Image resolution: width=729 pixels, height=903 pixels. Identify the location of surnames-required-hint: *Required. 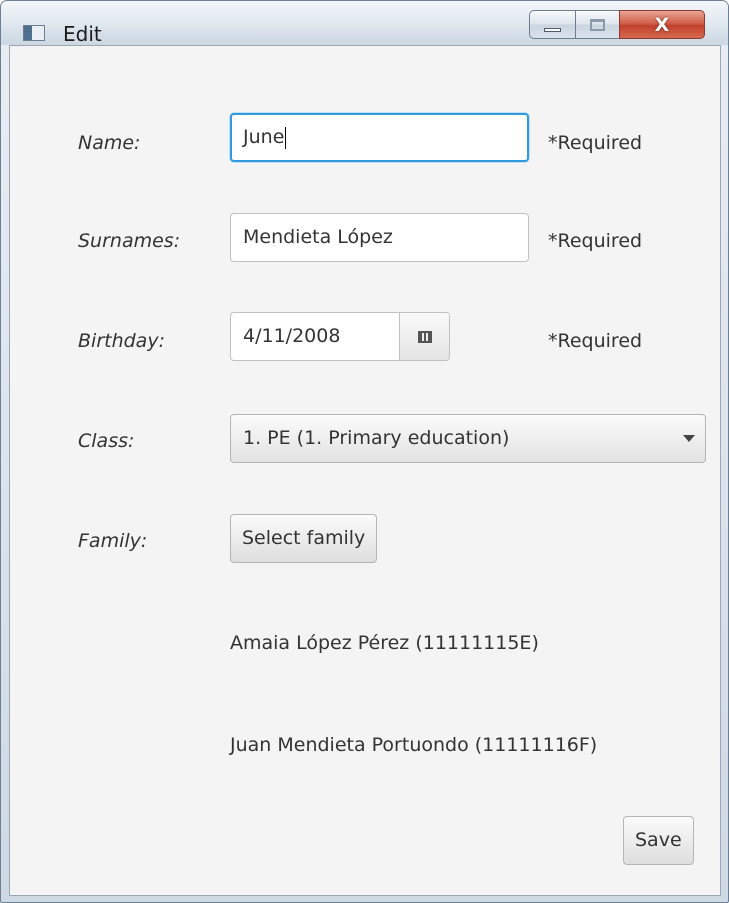
(595, 241).